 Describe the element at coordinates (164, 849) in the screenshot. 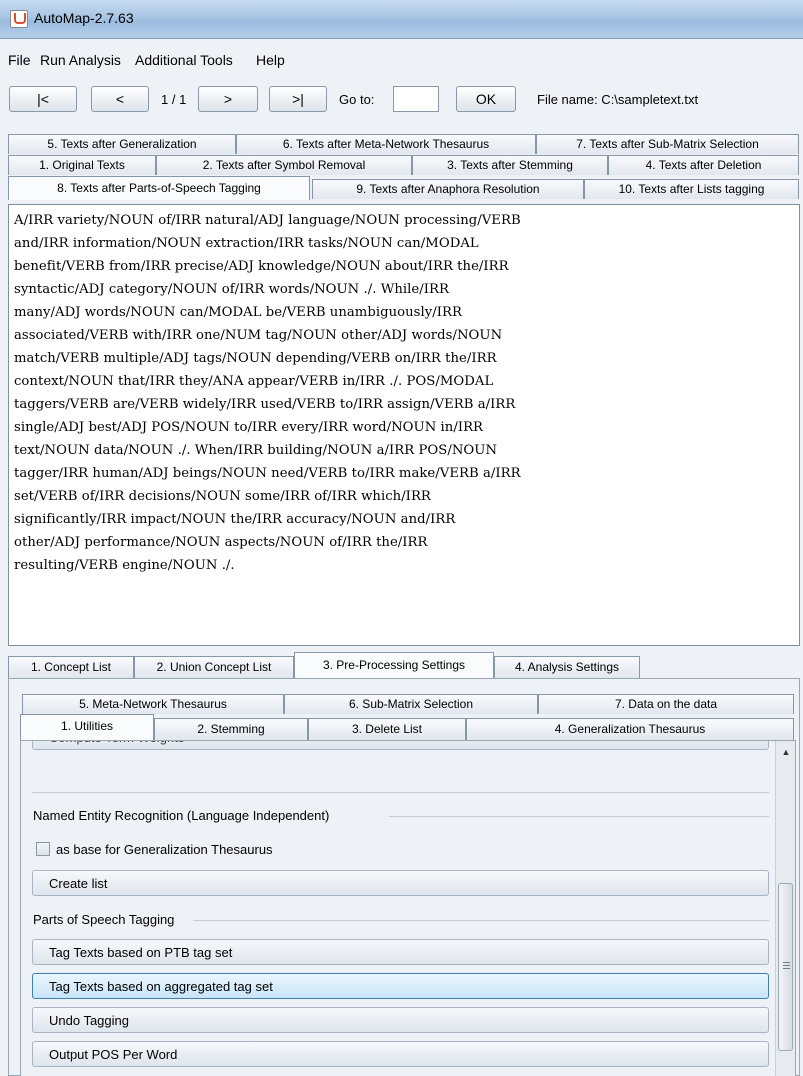

I see `checkbox-label: as base for Generalization Thesaurus` at that location.